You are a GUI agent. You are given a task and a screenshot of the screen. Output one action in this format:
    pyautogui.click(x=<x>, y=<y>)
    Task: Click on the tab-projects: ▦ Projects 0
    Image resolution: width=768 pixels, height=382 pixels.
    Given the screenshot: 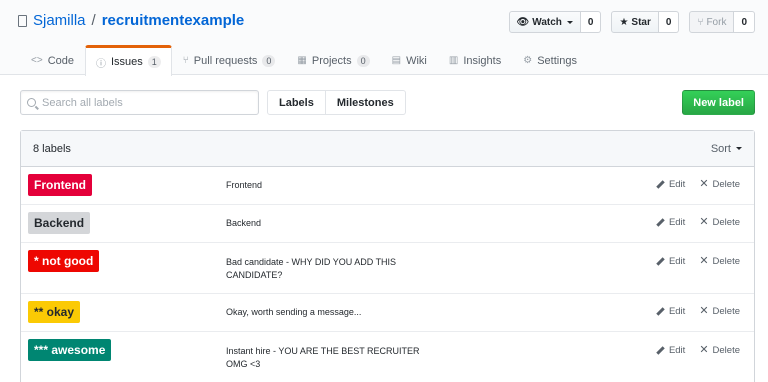 What is the action you would take?
    pyautogui.click(x=333, y=60)
    